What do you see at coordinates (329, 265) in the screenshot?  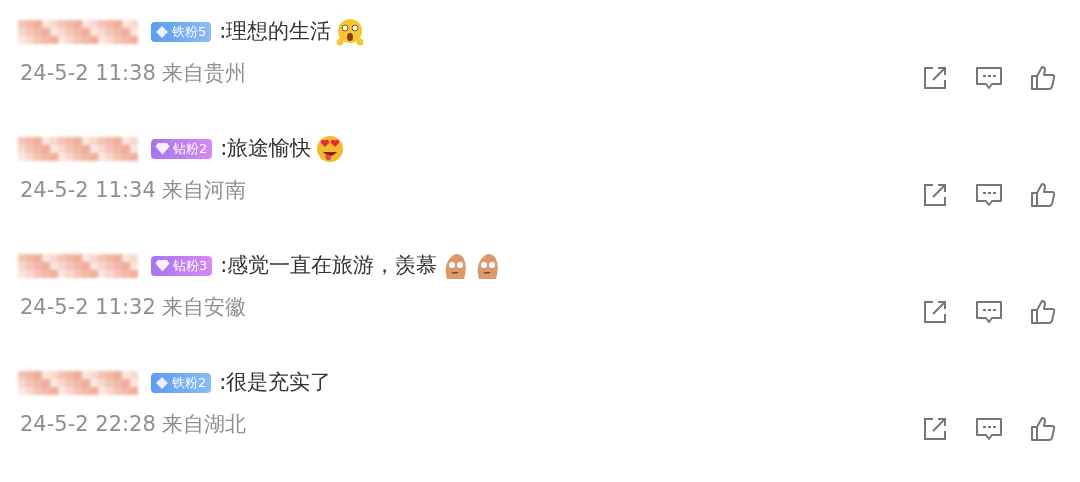 I see `comment-text: :感觉一直在旅游，羡慕` at bounding box center [329, 265].